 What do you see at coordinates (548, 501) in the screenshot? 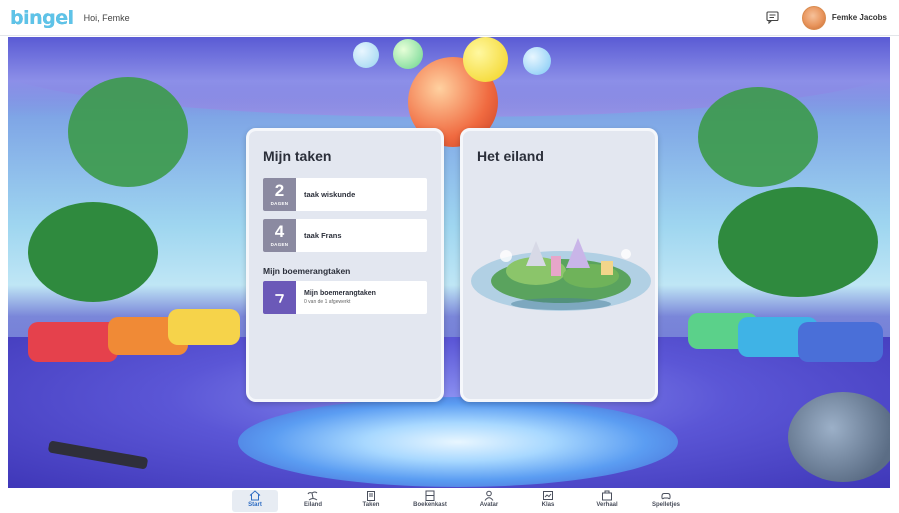
I see `nav-klas: Klas` at bounding box center [548, 501].